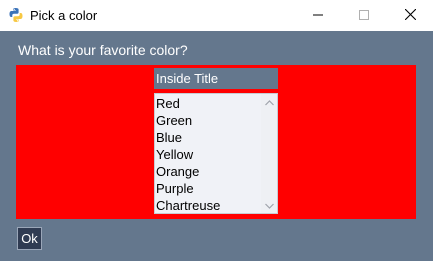  What do you see at coordinates (208, 103) in the screenshot?
I see `list-item: Red` at bounding box center [208, 103].